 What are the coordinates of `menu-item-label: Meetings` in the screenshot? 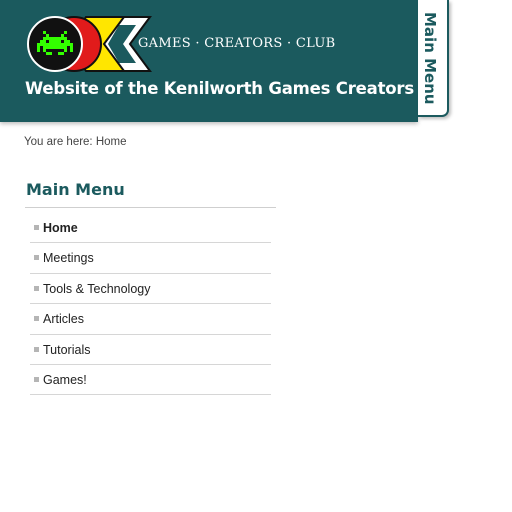 It's located at (68, 258).